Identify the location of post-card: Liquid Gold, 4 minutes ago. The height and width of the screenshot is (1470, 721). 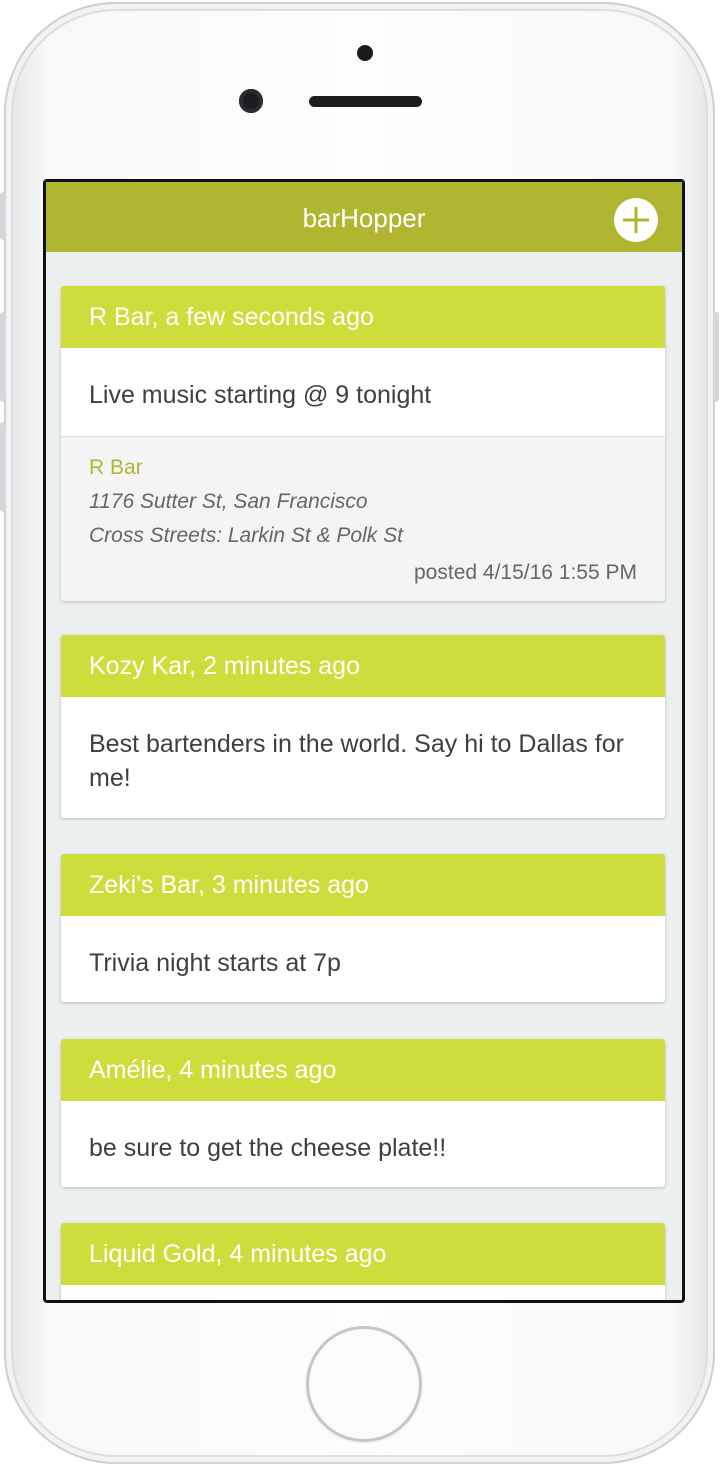
(363, 1261).